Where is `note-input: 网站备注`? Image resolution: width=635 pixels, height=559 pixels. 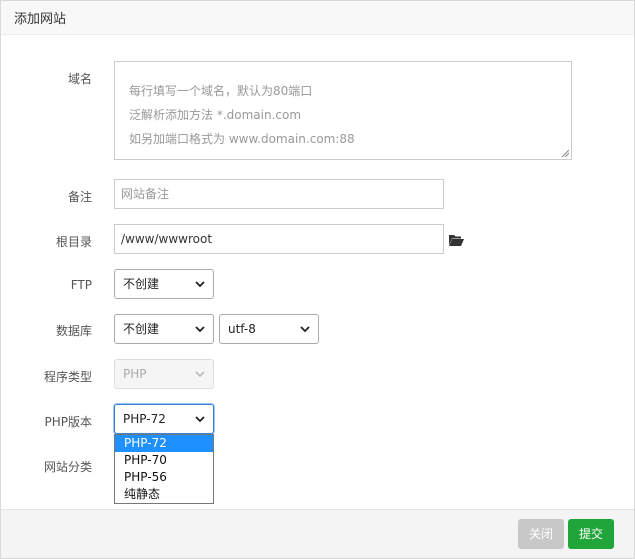 note-input: 网站备注 is located at coordinates (279, 194).